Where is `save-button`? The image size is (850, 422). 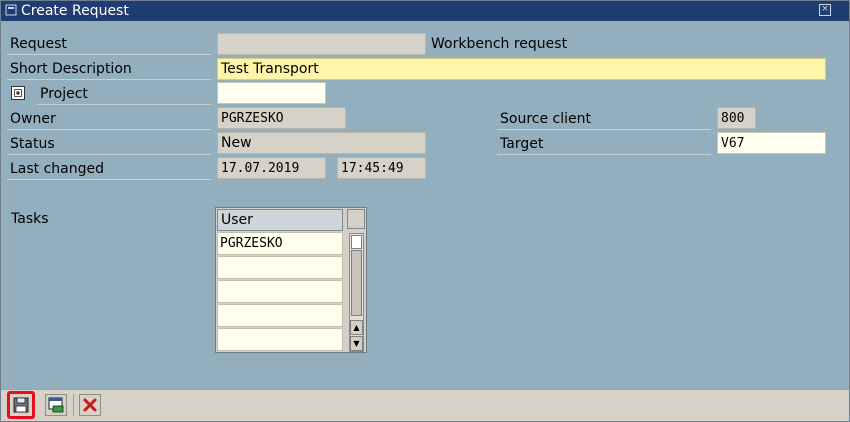
save-button is located at coordinates (21, 405).